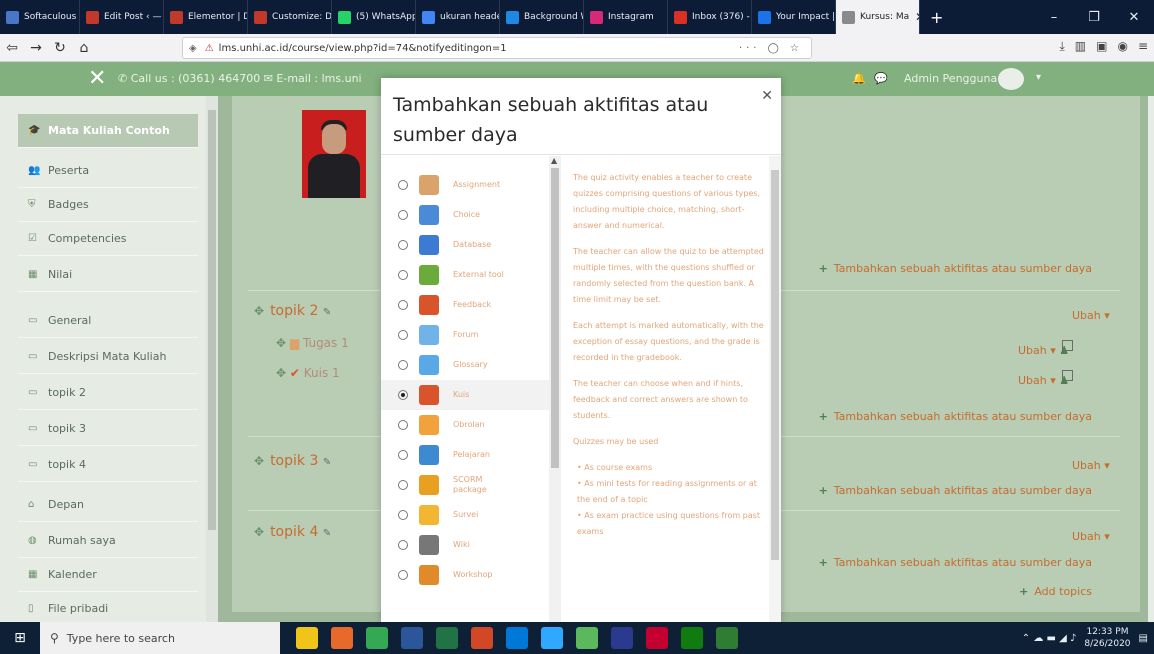 This screenshot has height=654, width=1154. Describe the element at coordinates (1049, 638) in the screenshot. I see `tray-icons: ⌃ ☁ ▬ ◢ ♪` at that location.